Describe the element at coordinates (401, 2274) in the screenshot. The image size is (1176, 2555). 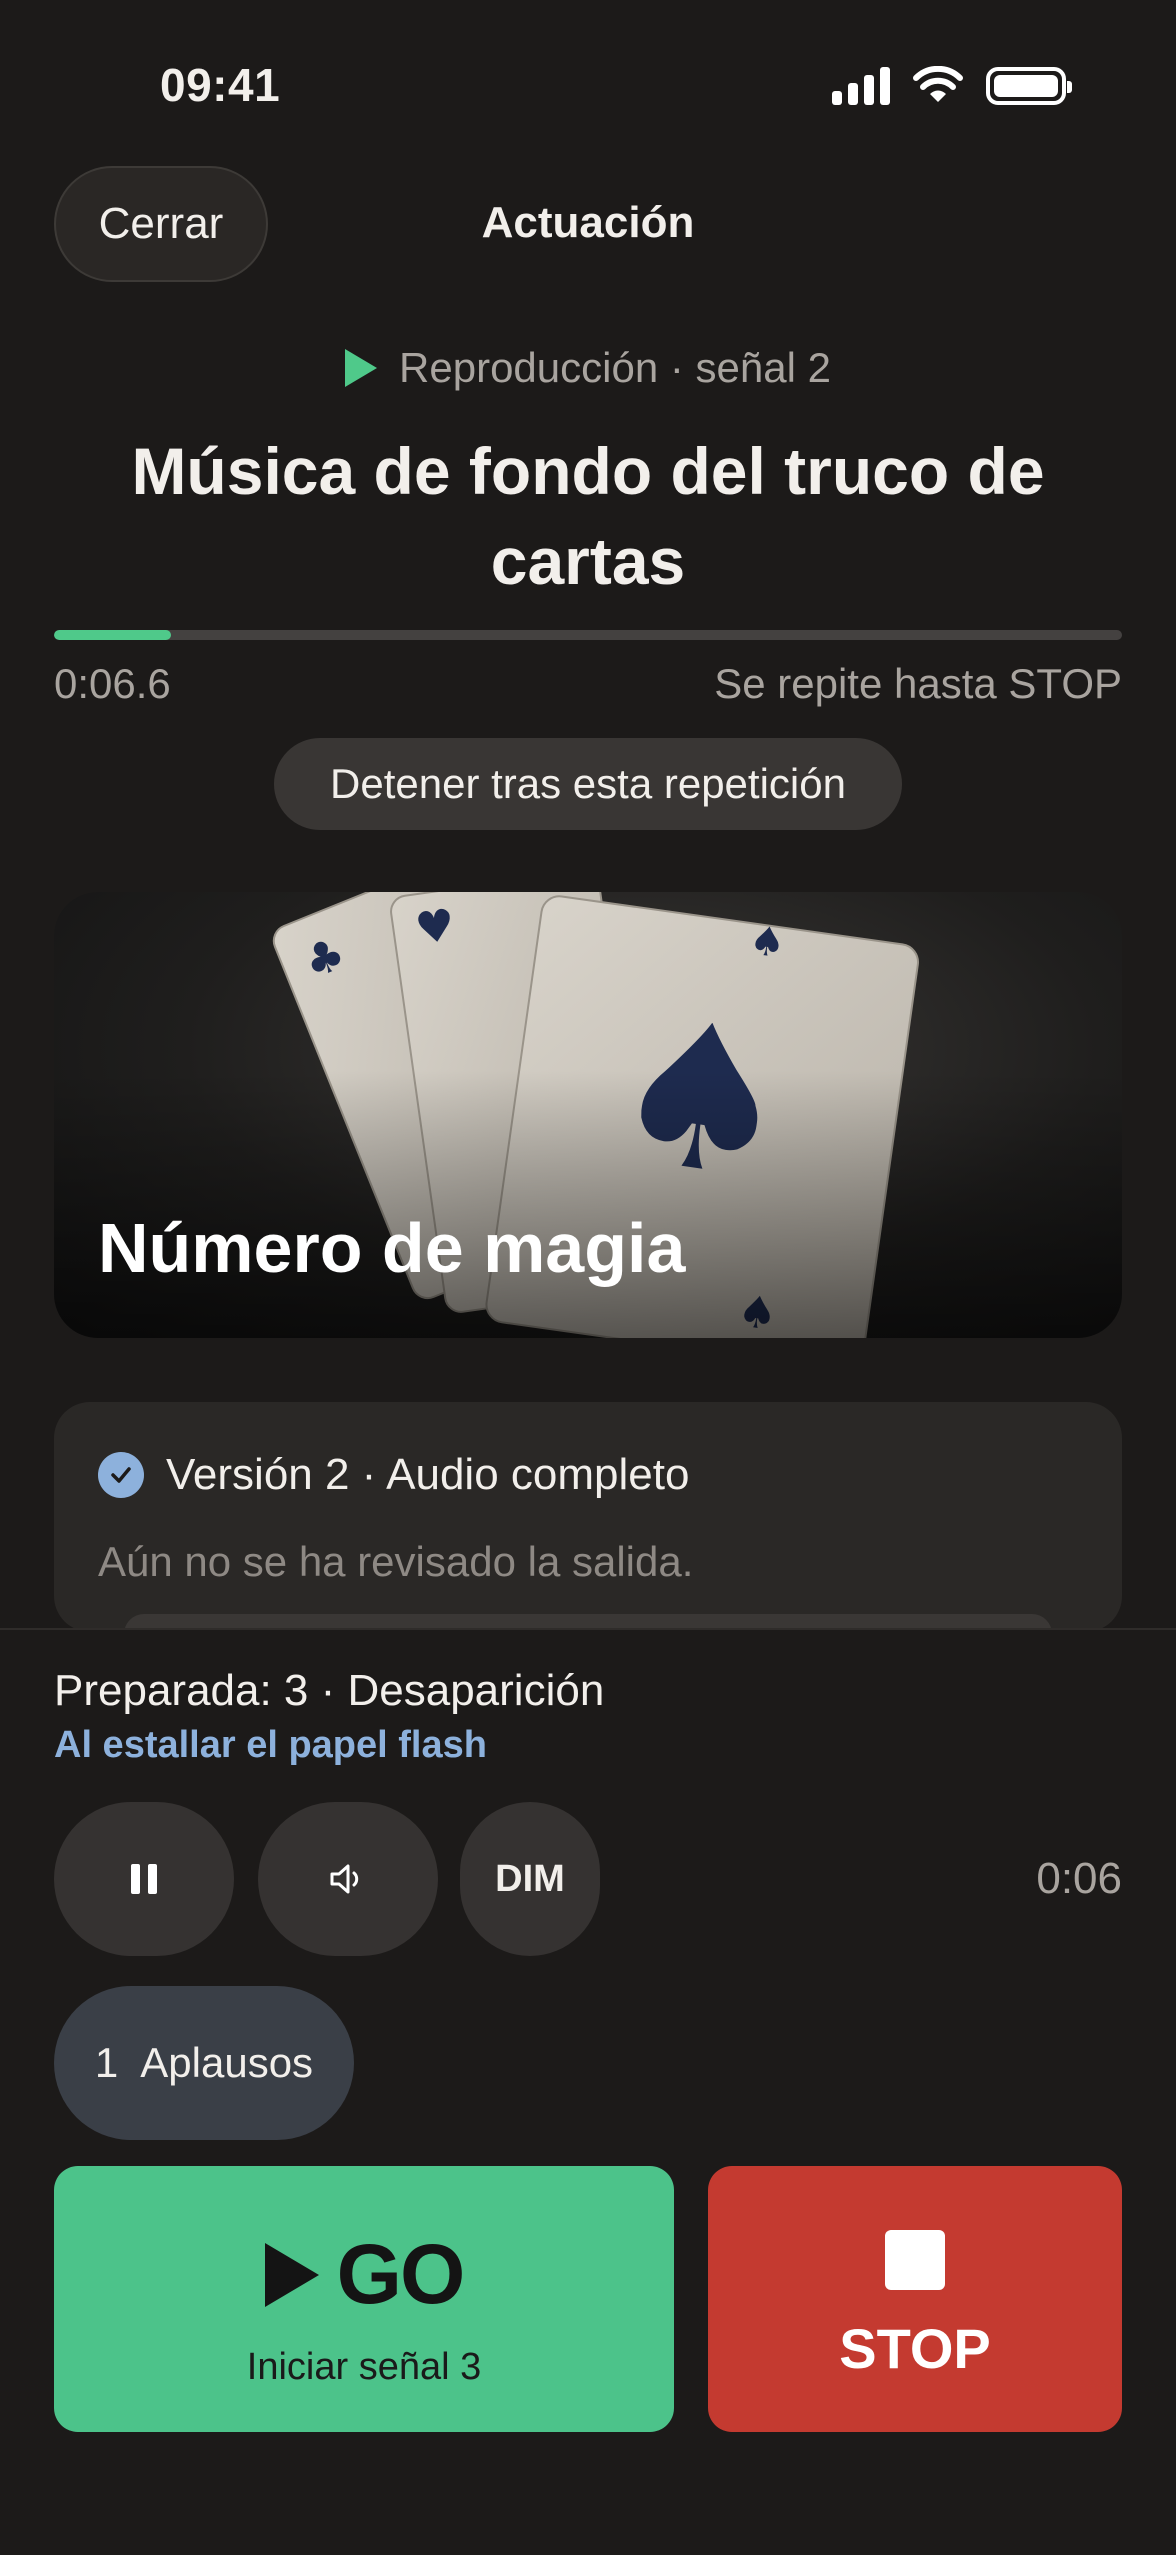
I see `go-label: GO` at that location.